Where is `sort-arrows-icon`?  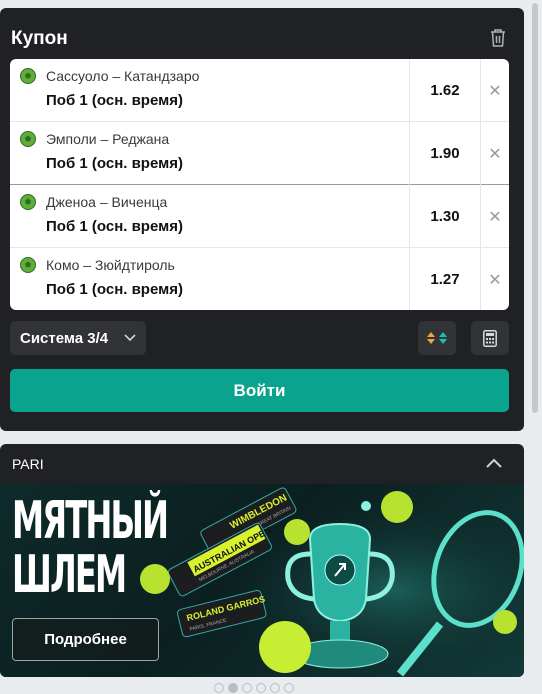 sort-arrows-icon is located at coordinates (437, 338).